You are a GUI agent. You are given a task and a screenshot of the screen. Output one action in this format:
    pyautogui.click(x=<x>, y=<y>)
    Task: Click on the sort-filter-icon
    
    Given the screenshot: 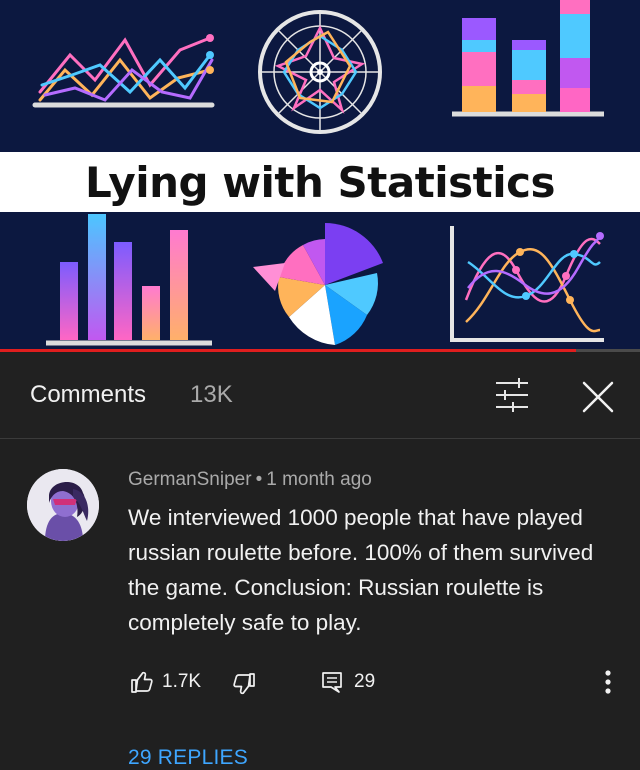 What is the action you would take?
    pyautogui.click(x=512, y=395)
    